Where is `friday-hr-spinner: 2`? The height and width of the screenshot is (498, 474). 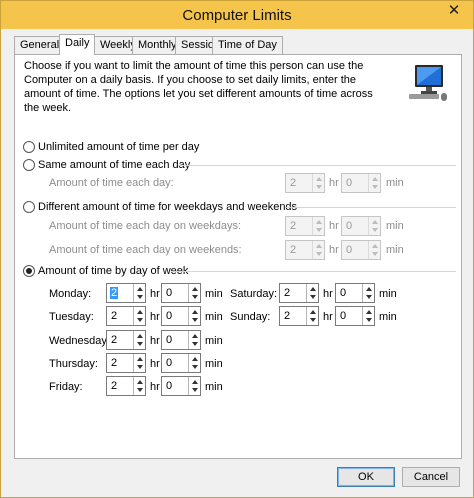 friday-hr-spinner: 2 is located at coordinates (126, 386).